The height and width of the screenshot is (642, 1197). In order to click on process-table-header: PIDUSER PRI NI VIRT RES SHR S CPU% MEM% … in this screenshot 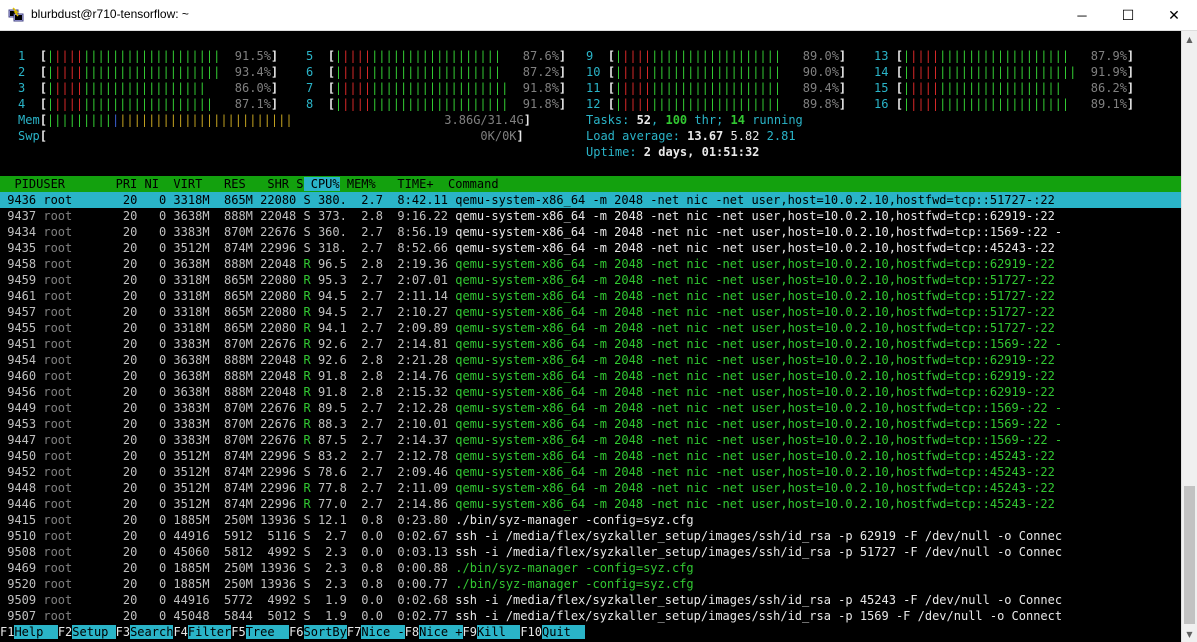, I will do `click(590, 184)`.